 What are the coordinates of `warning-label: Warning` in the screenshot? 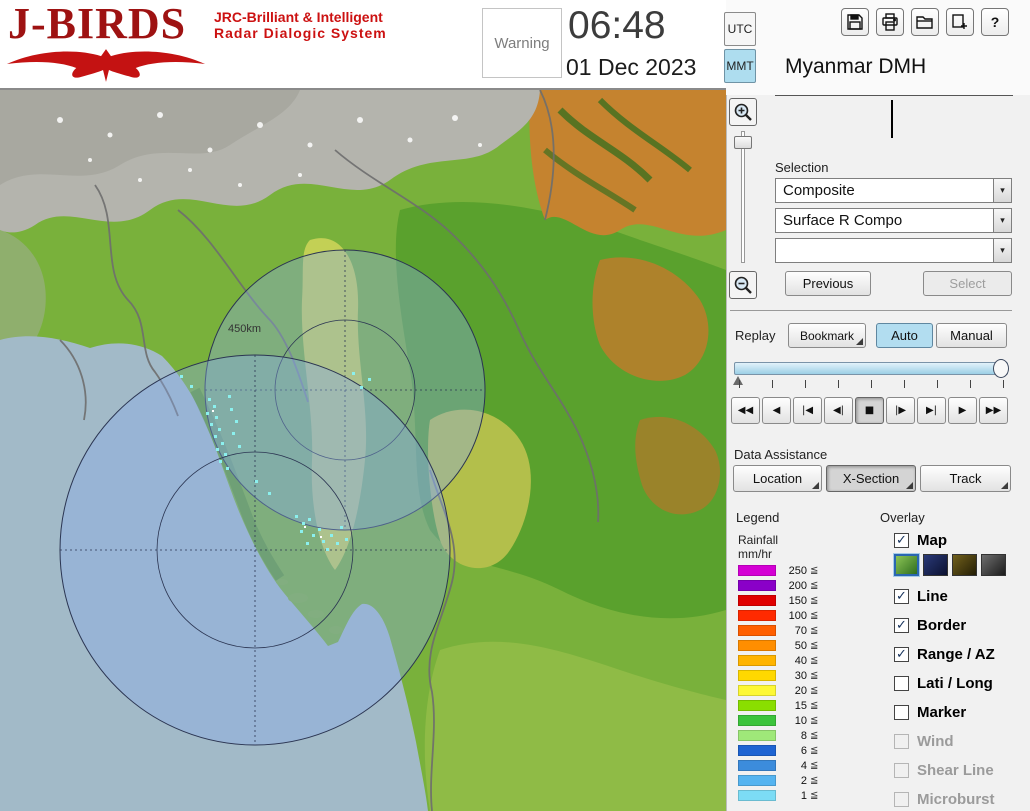 It's located at (522, 43).